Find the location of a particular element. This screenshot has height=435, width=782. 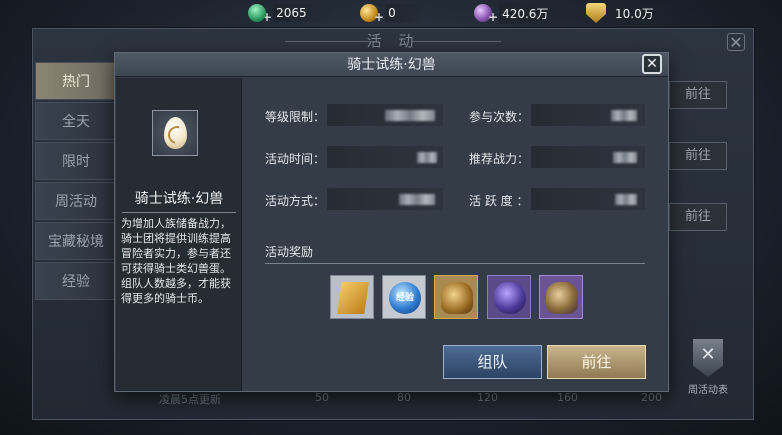

go-button: 前往 is located at coordinates (596, 362).